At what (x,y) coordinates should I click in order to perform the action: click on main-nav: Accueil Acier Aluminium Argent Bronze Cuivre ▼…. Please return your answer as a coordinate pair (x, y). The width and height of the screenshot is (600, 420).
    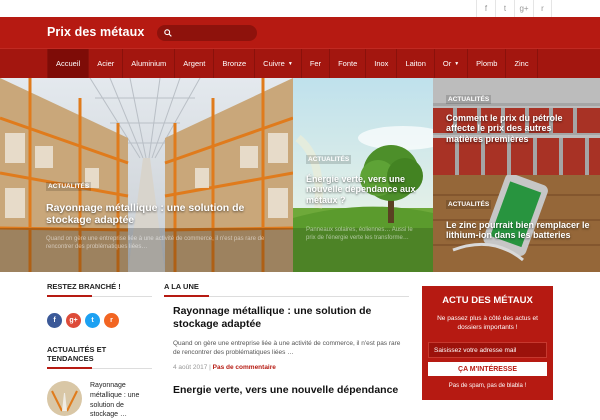
    Looking at the image, I should click on (300, 63).